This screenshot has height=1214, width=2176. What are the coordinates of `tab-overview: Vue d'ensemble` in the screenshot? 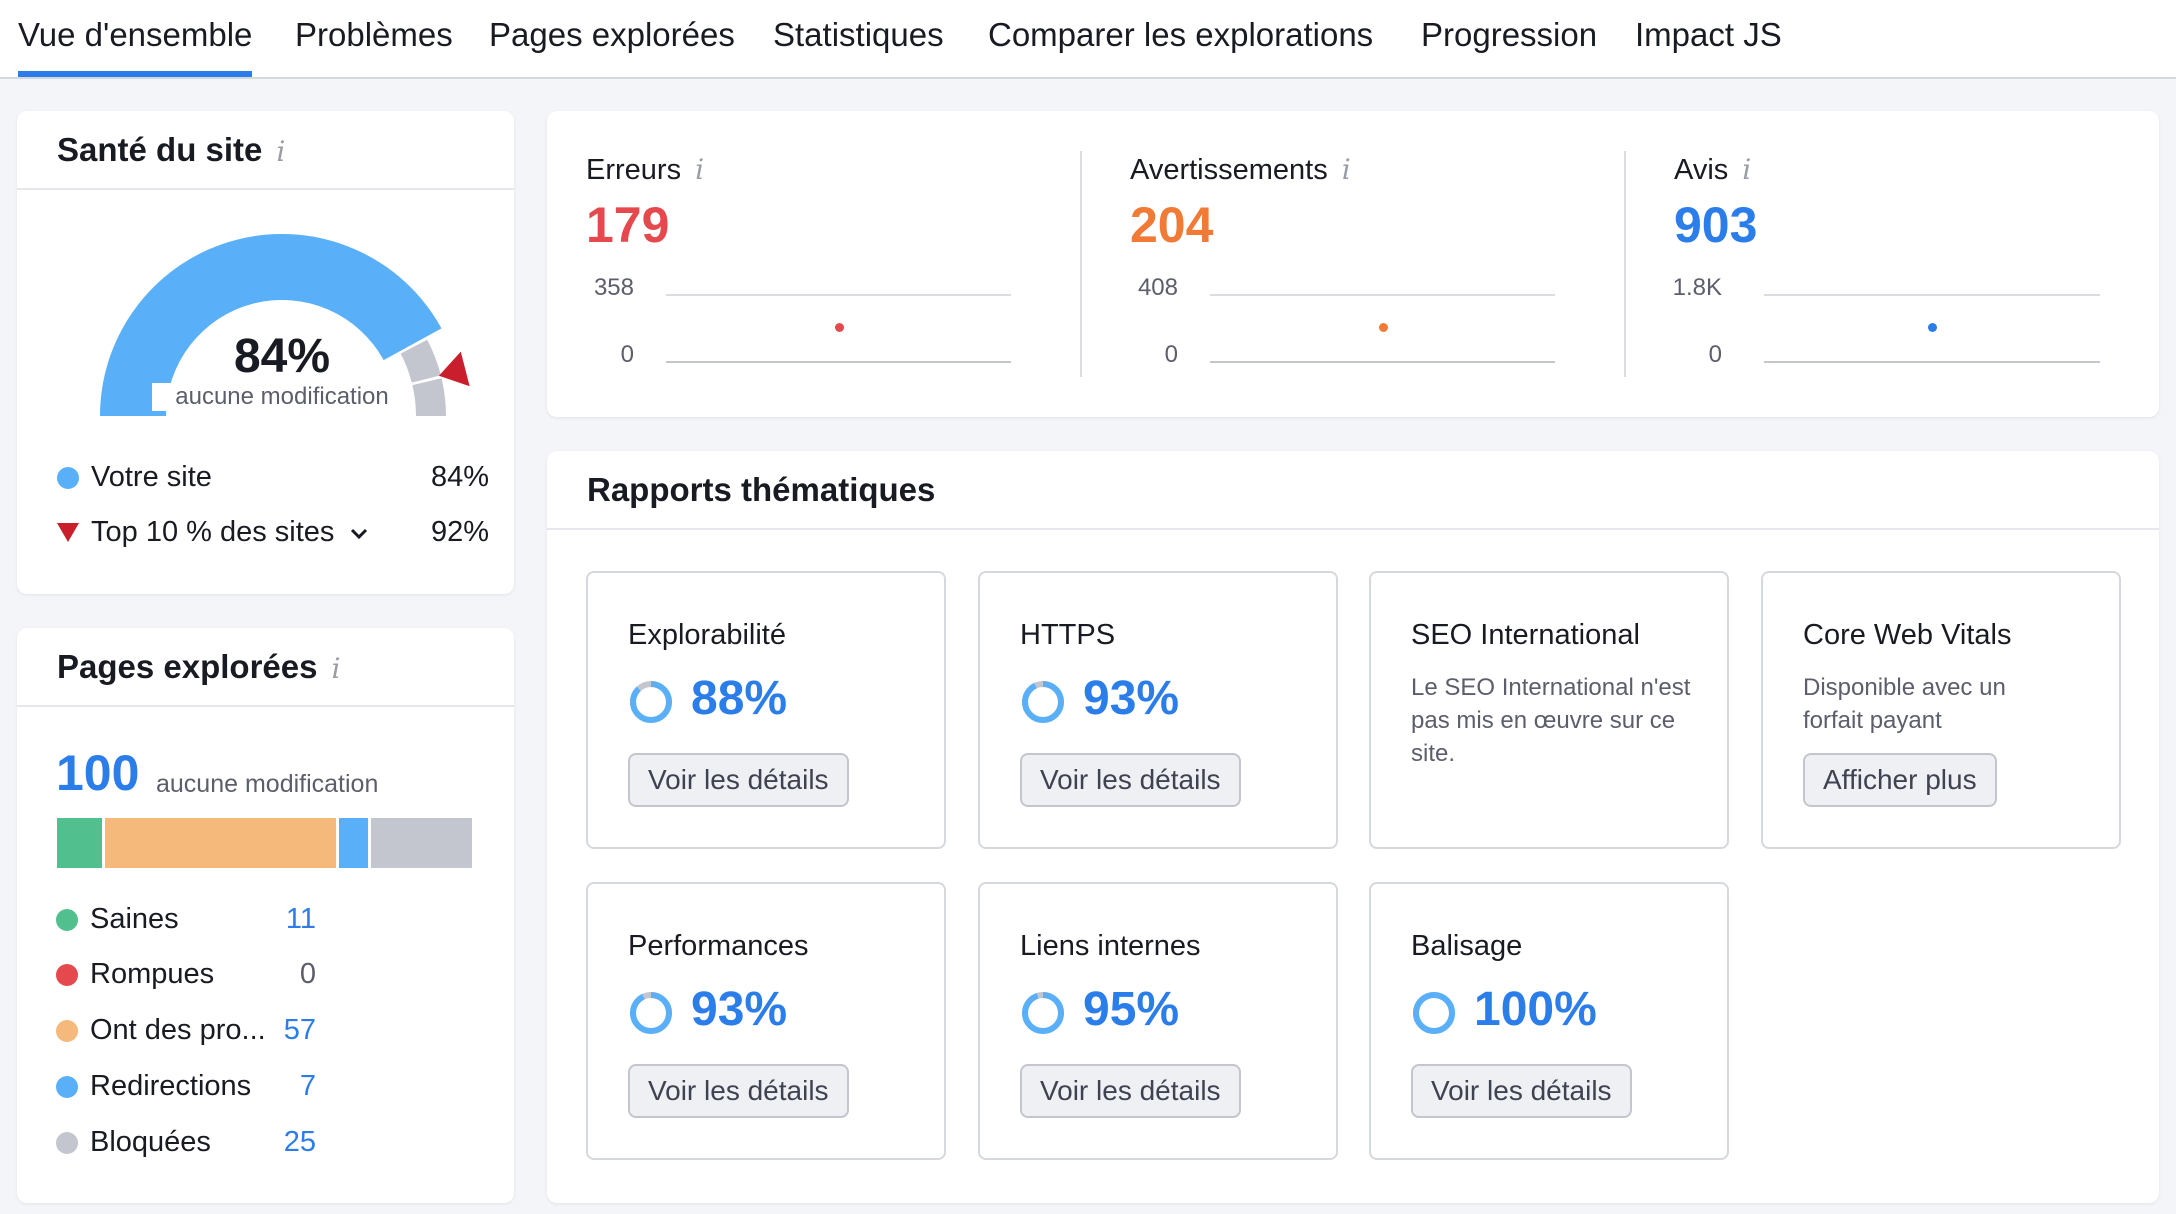 It's located at (135, 46).